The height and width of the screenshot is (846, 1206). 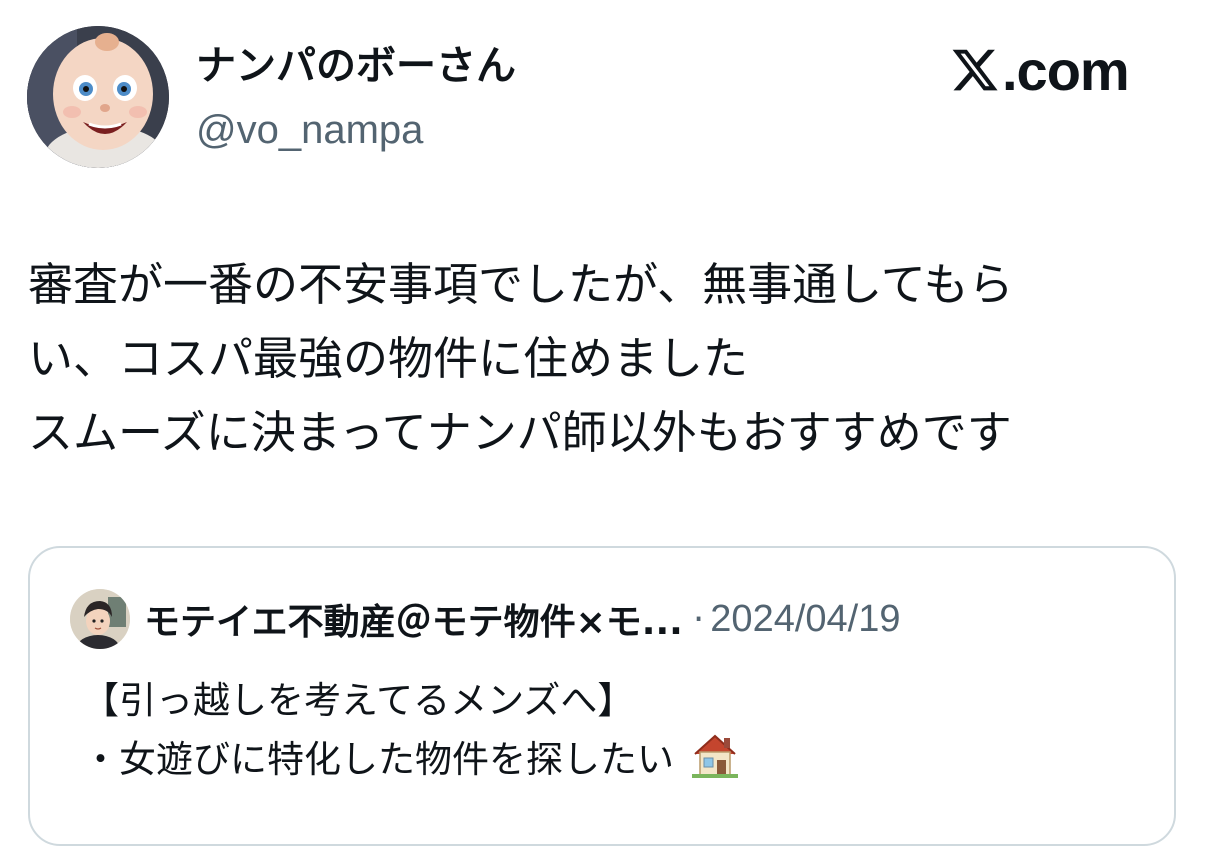 I want to click on anime-man-avatar-icon, so click(x=100, y=619).